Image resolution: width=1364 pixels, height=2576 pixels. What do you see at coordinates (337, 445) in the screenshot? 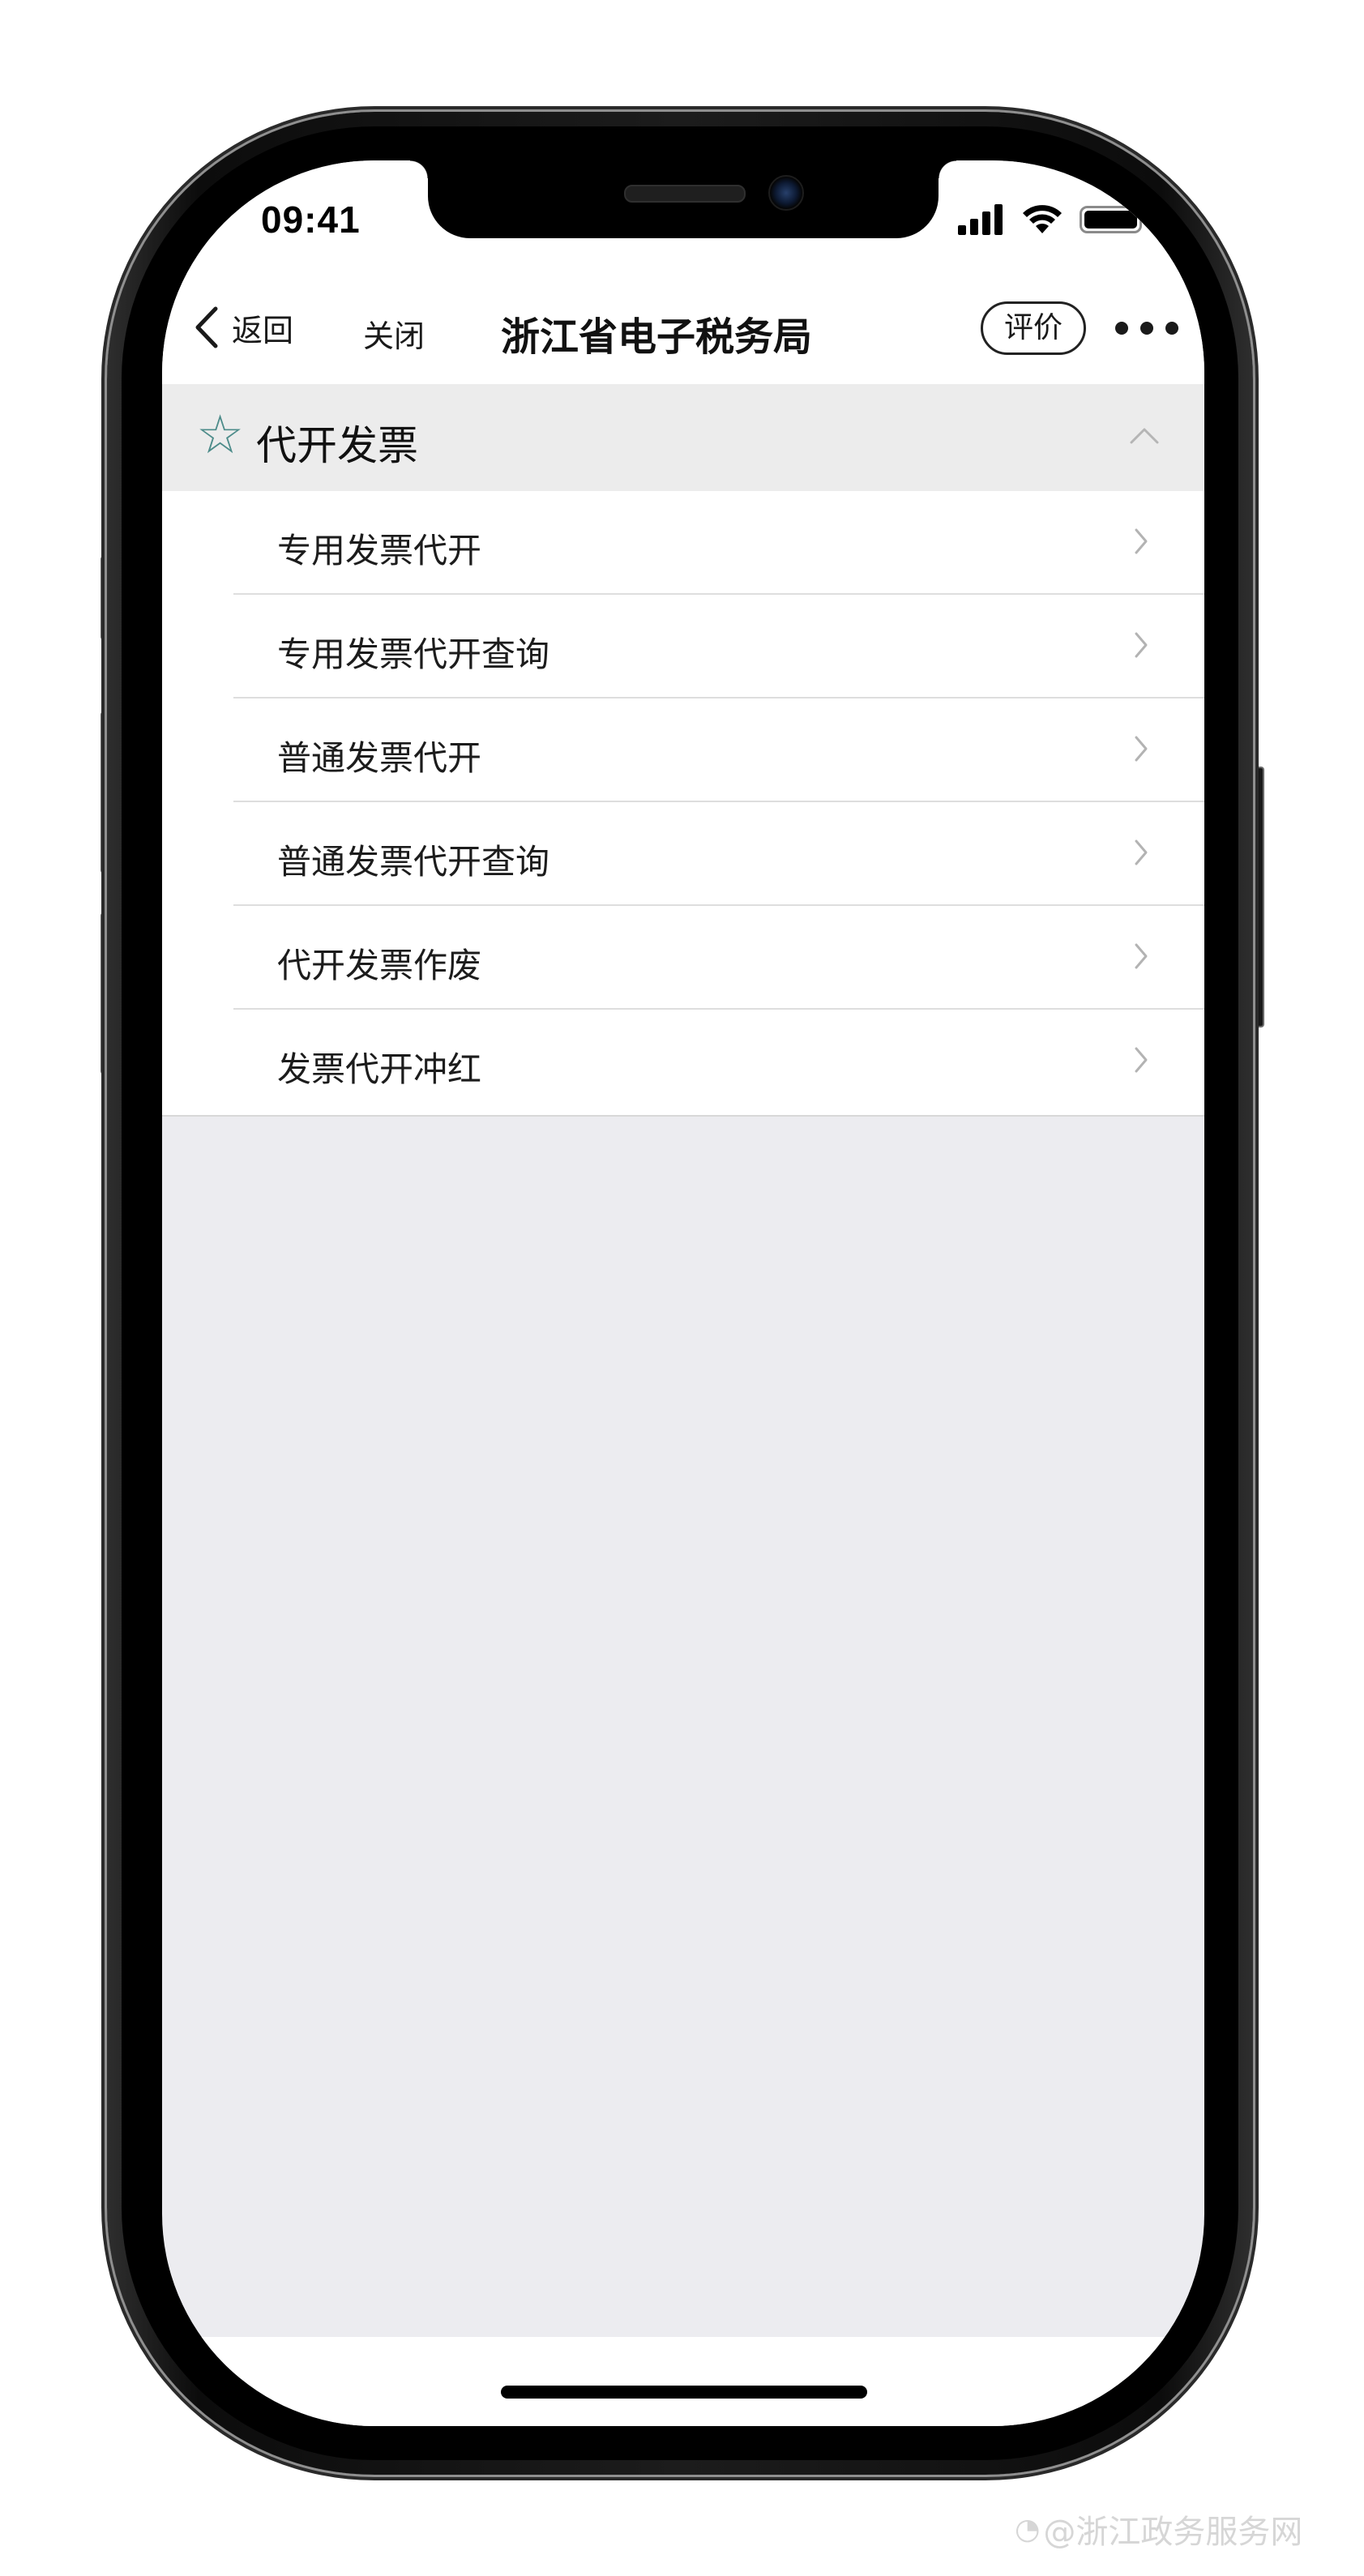
I see `section-title: 代开发票` at bounding box center [337, 445].